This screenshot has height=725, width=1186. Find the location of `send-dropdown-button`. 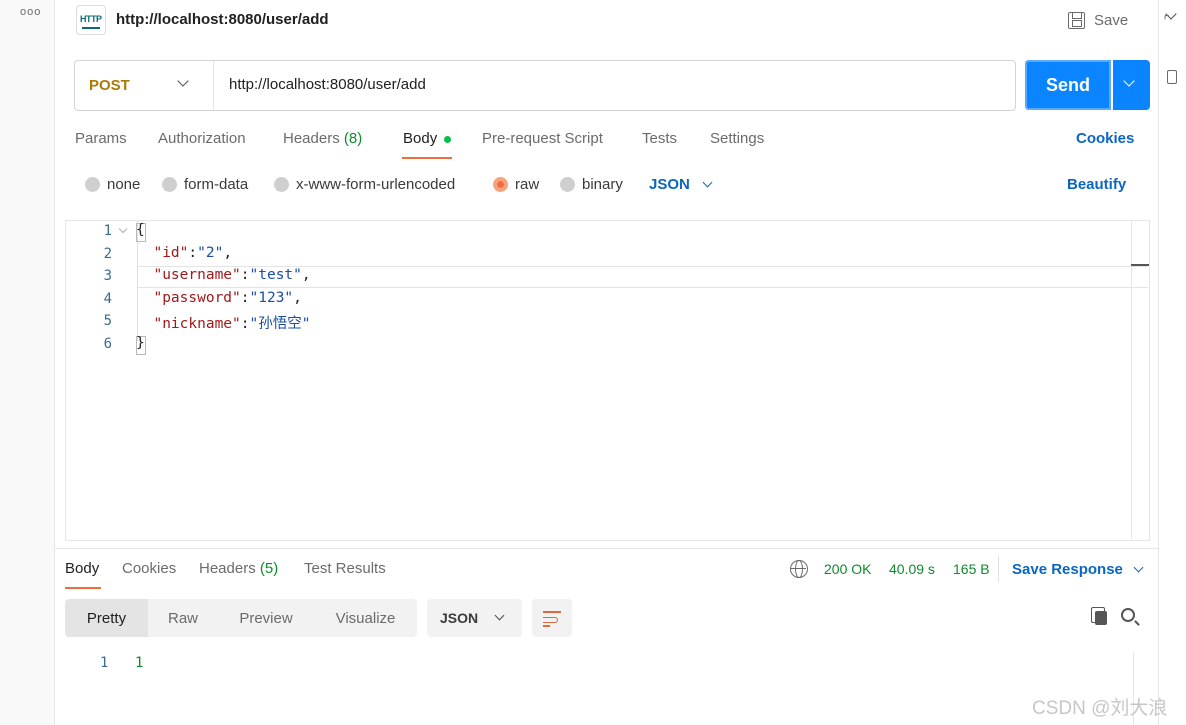

send-dropdown-button is located at coordinates (1131, 85).